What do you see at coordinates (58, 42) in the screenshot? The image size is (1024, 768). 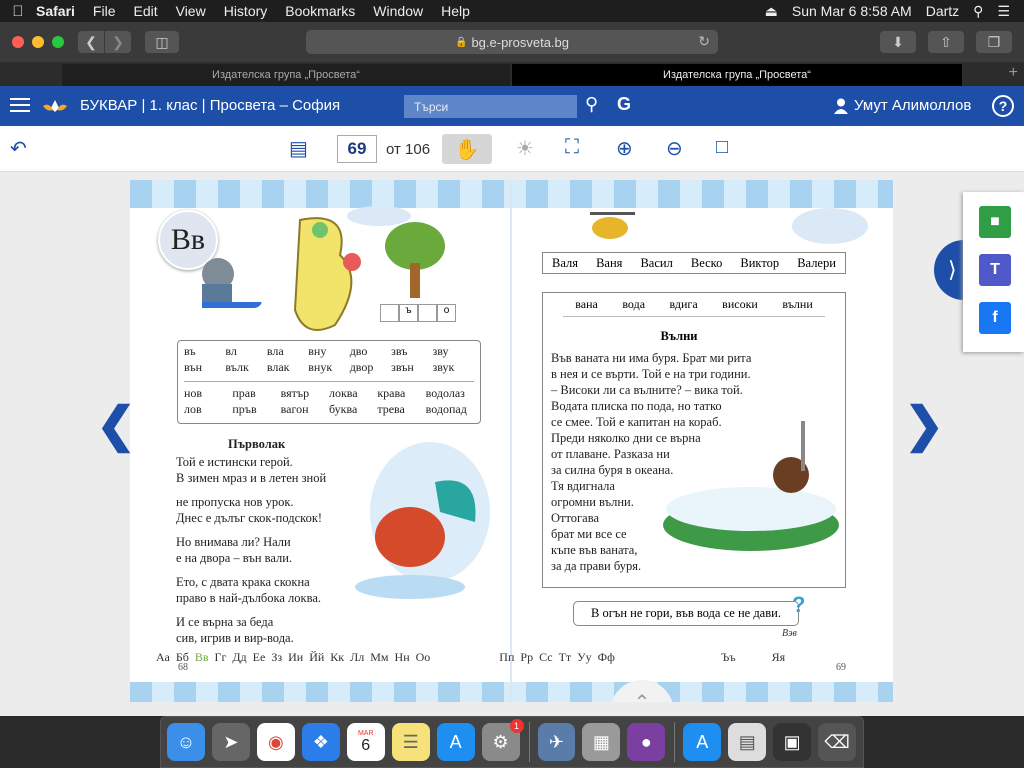 I see `zoom-window-button` at bounding box center [58, 42].